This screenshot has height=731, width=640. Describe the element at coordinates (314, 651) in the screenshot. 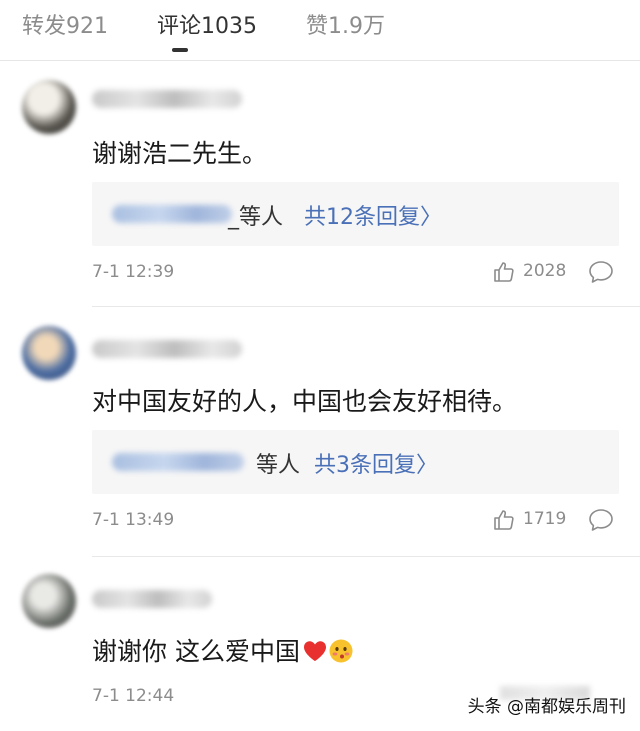

I see `heart-icon` at that location.